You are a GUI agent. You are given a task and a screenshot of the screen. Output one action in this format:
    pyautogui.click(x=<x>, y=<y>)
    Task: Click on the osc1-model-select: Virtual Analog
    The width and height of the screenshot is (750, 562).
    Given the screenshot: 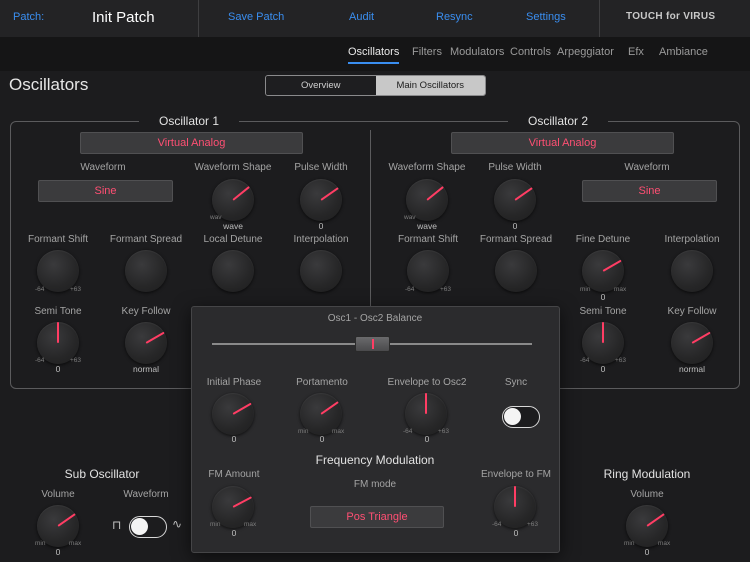 What is the action you would take?
    pyautogui.click(x=191, y=143)
    